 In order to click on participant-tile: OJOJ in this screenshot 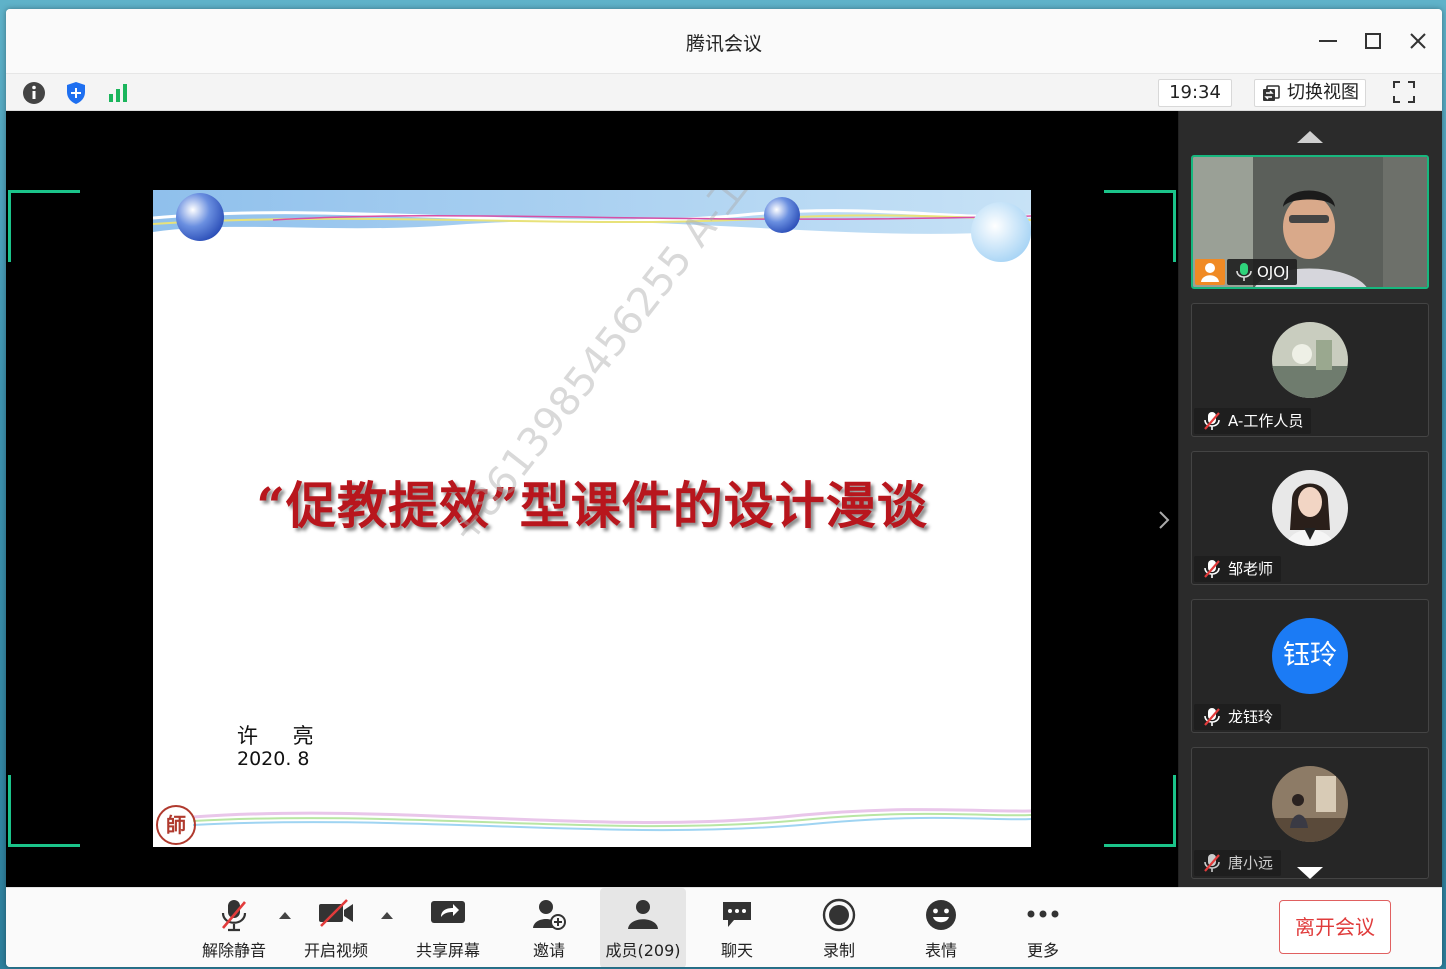, I will do `click(1310, 222)`.